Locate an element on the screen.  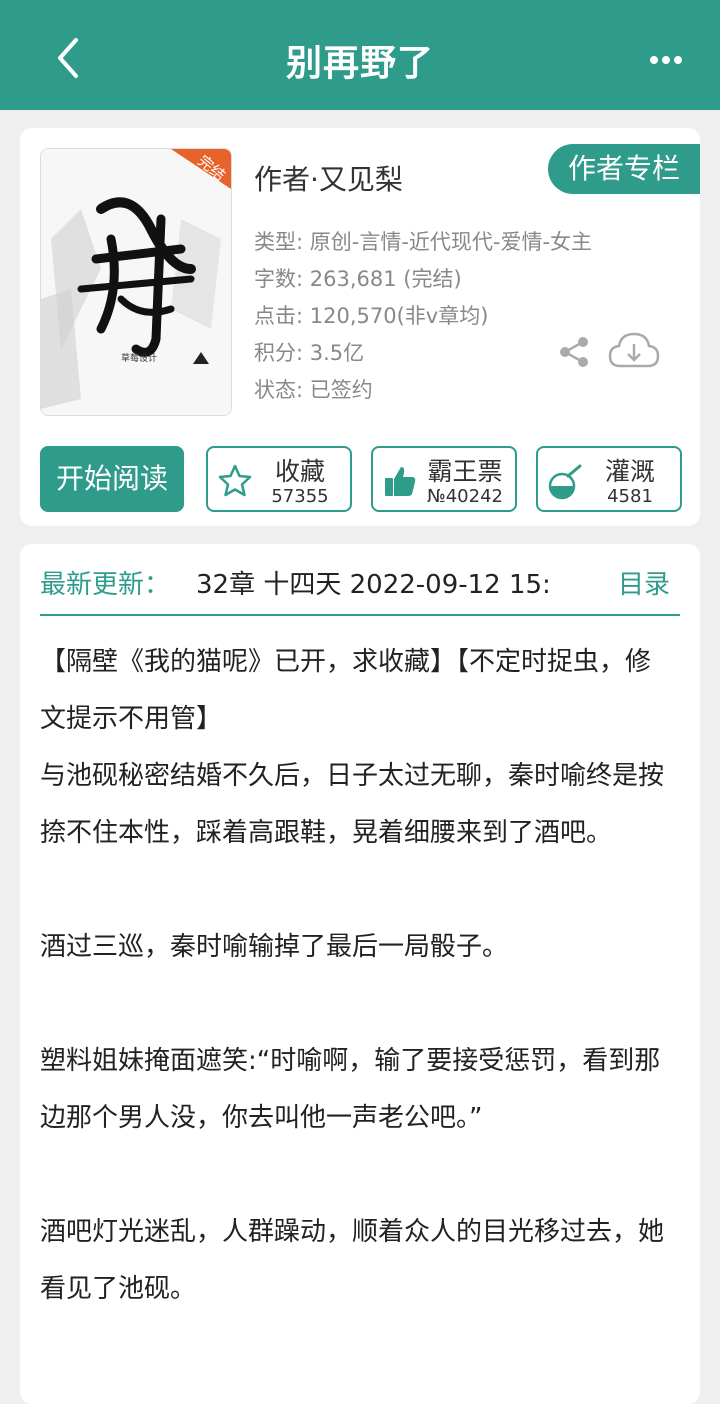
divider is located at coordinates (360, 615).